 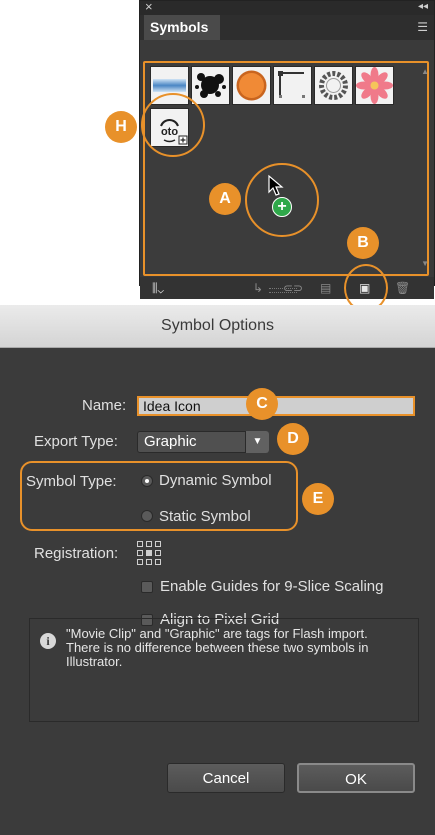 What do you see at coordinates (48, 641) in the screenshot?
I see `info-icon: i` at bounding box center [48, 641].